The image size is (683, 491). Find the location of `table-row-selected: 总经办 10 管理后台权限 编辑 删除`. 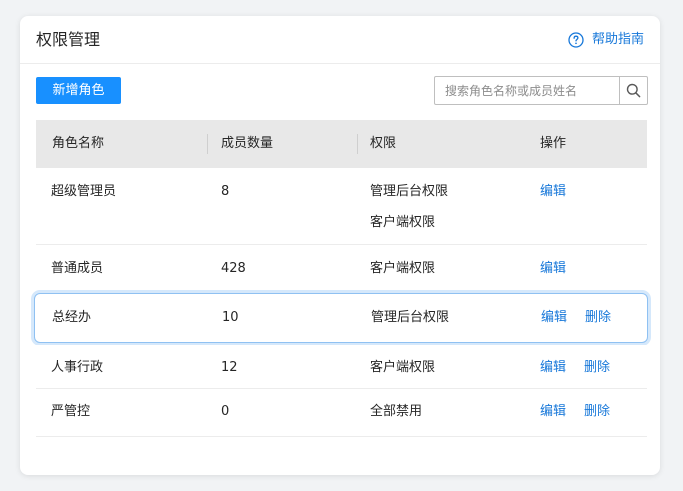

table-row-selected: 总经办 10 管理后台权限 编辑 删除 is located at coordinates (341, 318).